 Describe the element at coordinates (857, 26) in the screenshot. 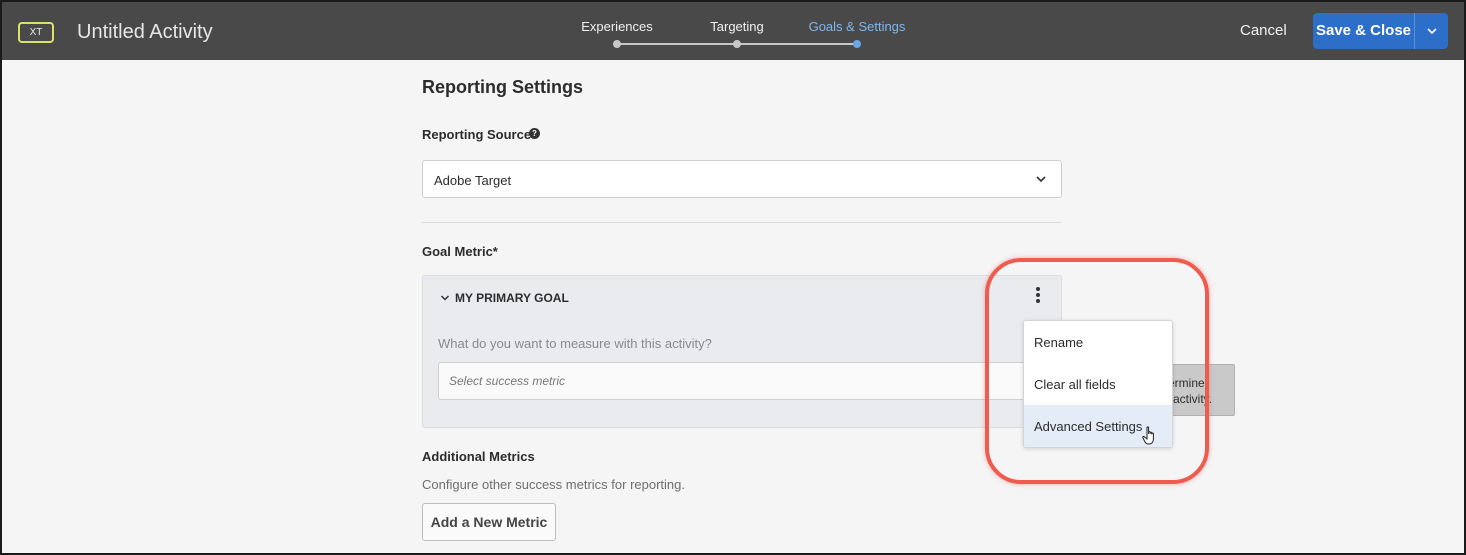

I see `step-goals-settings: Goals & Settings` at that location.